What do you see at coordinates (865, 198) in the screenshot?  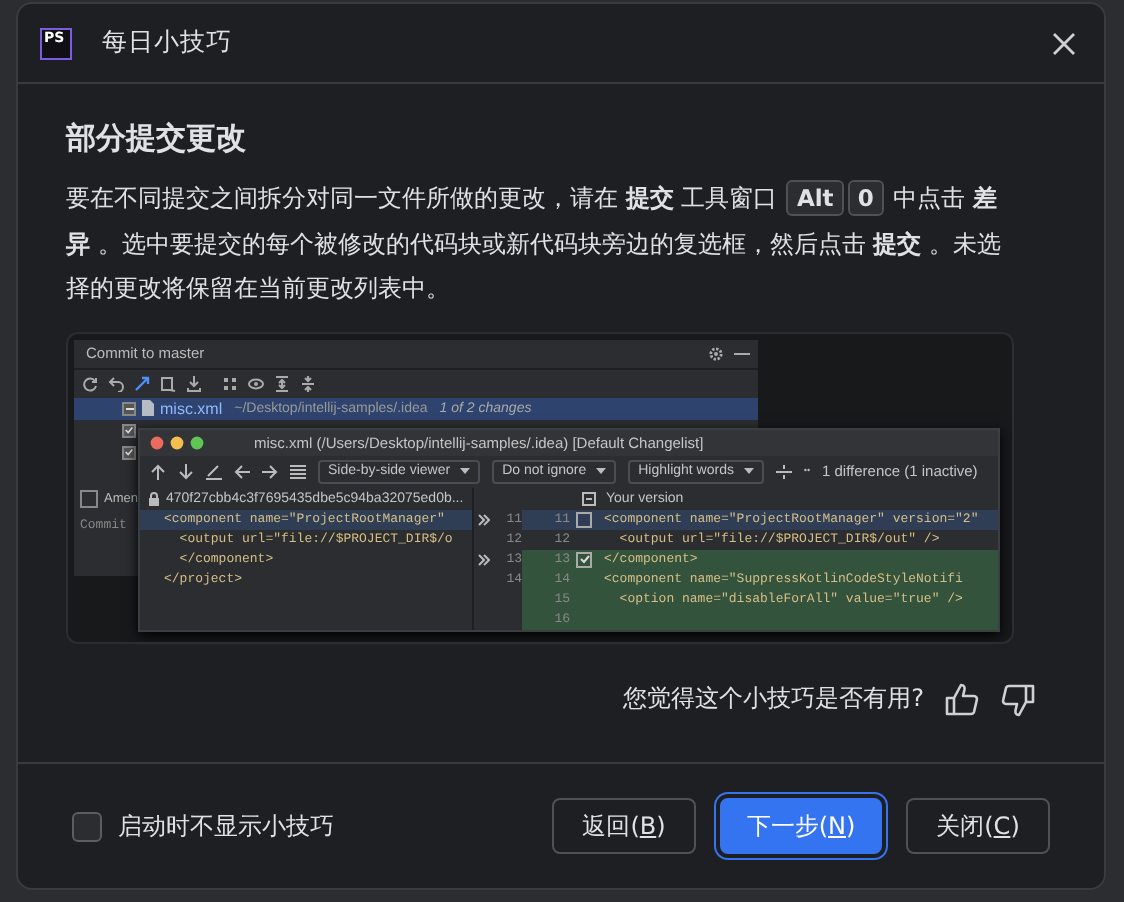 I see `keyboard-key: 0` at bounding box center [865, 198].